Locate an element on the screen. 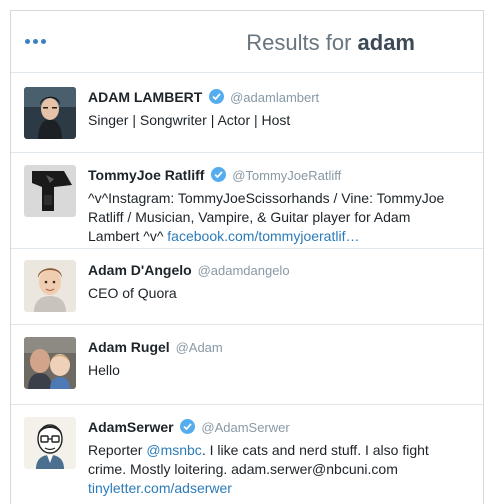 Image resolution: width=485 pixels, height=504 pixels. name-line: Adam Rugel @Adam is located at coordinates (275, 347).